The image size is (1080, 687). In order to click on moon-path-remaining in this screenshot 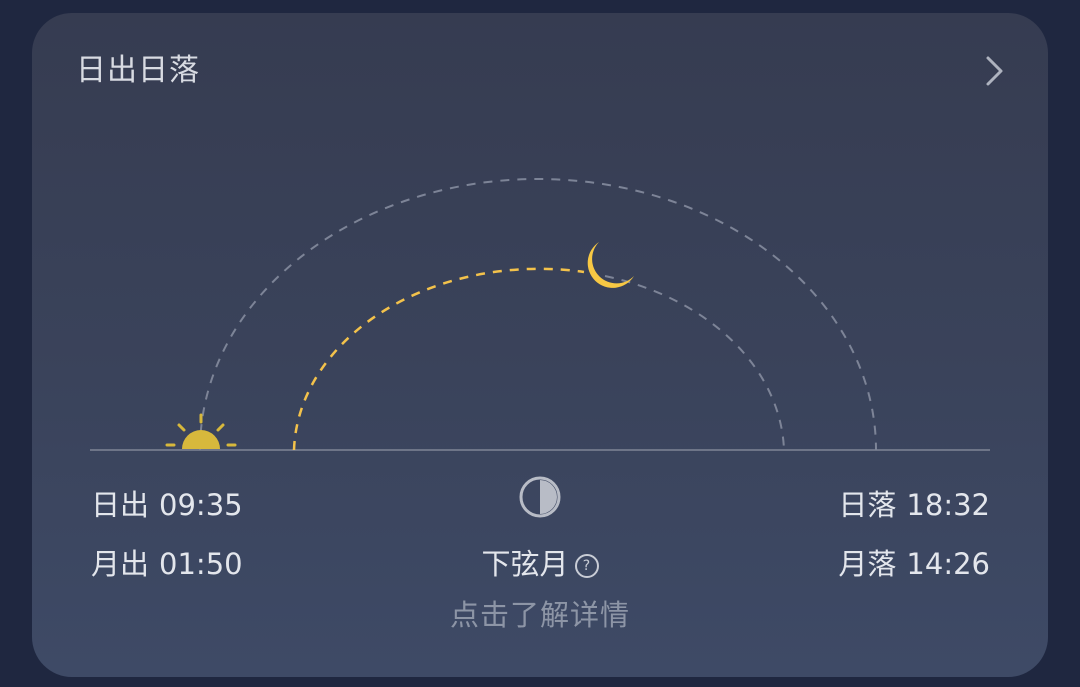, I will do `click(694, 363)`.